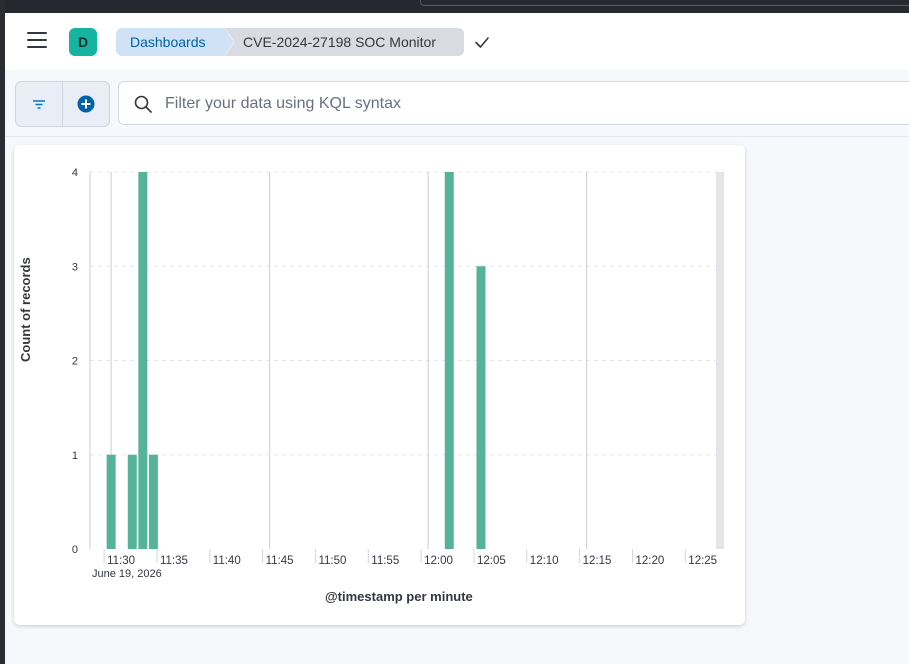  Describe the element at coordinates (280, 561) in the screenshot. I see `x-tick-label: 11:45` at that location.